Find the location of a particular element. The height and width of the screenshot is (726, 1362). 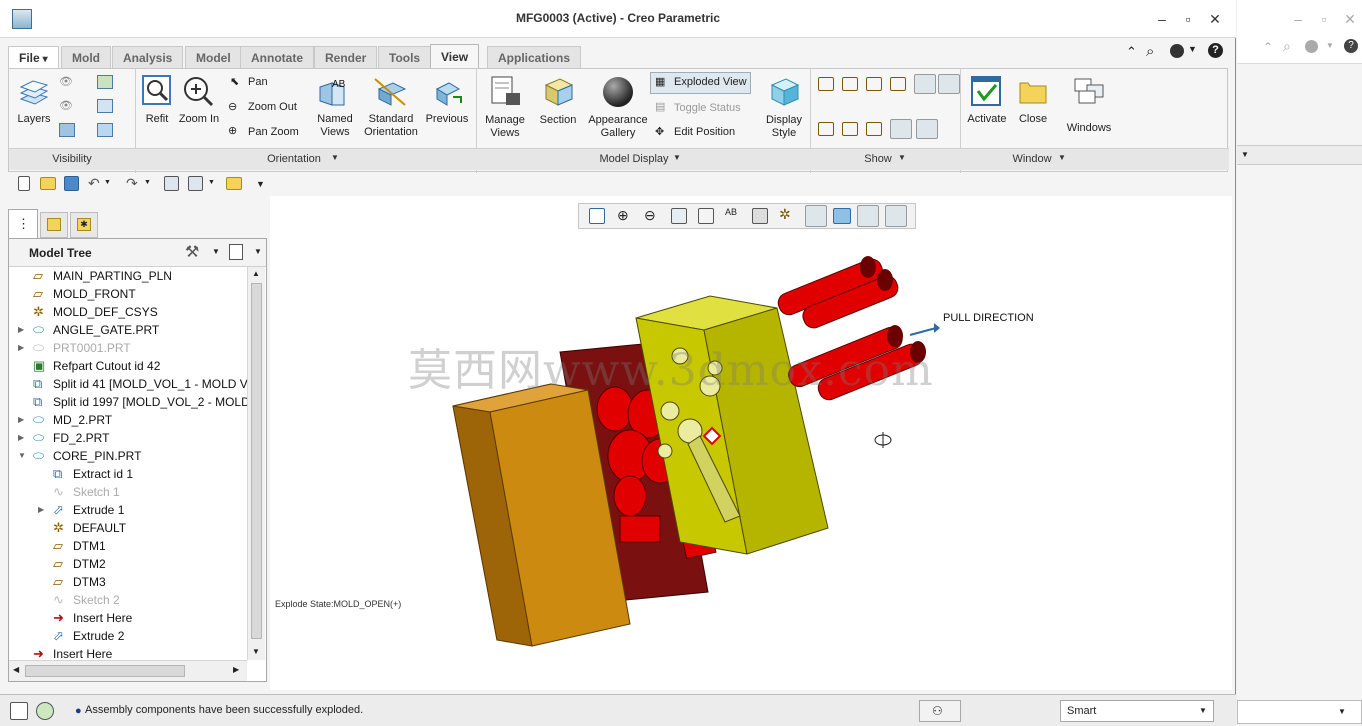

csys-tag-icon is located at coordinates (901, 129).